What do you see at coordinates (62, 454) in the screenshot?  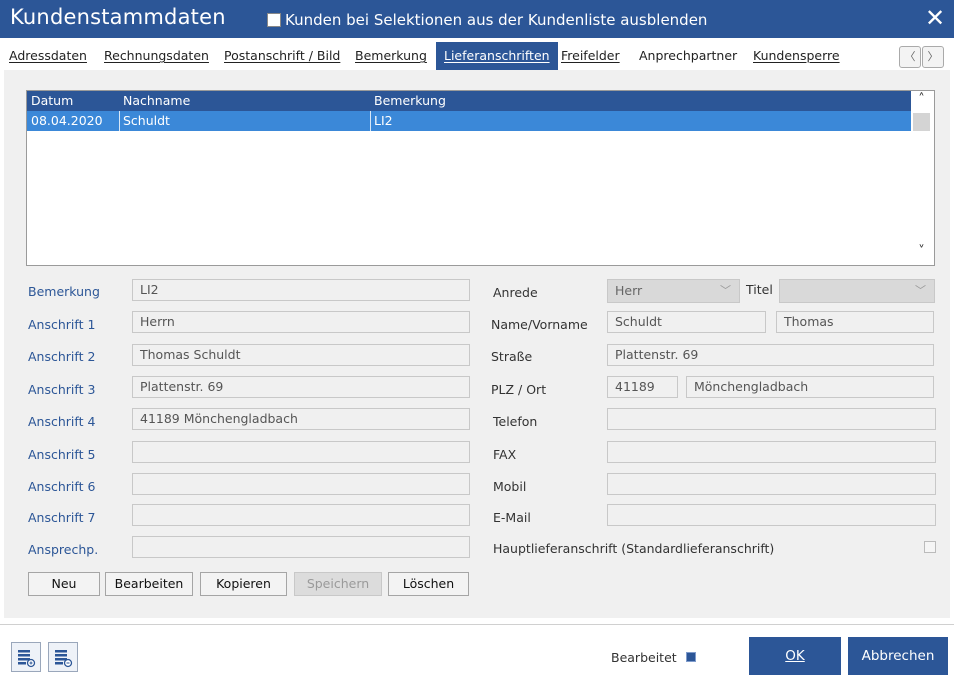 I see `label-anschrift-5: Anschrift 5` at bounding box center [62, 454].